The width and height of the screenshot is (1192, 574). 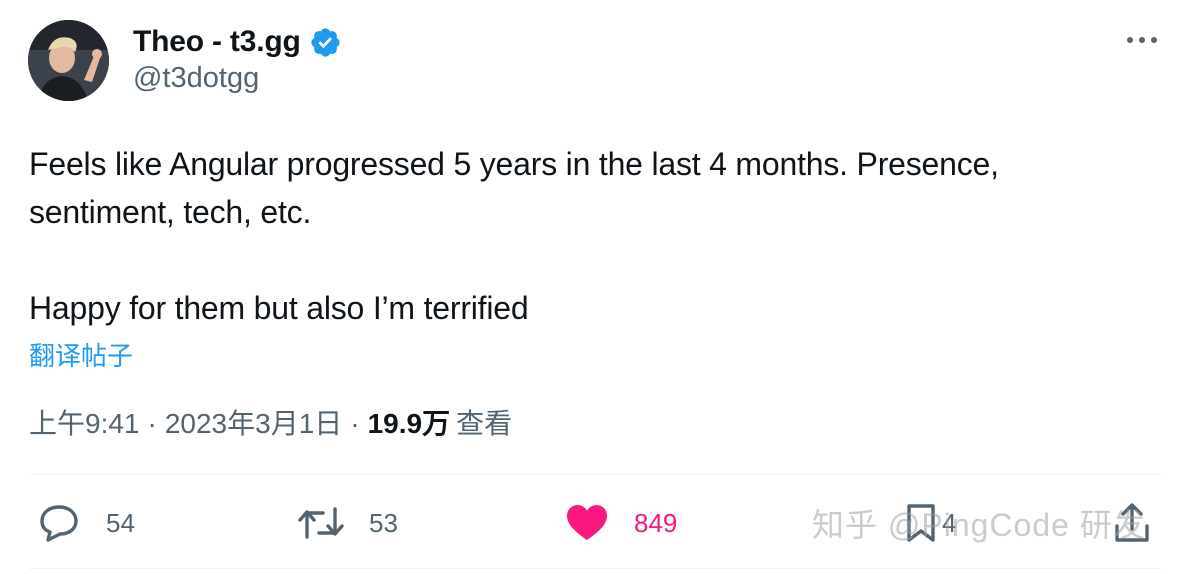 What do you see at coordinates (921, 523) in the screenshot?
I see `bookmark-icon` at bounding box center [921, 523].